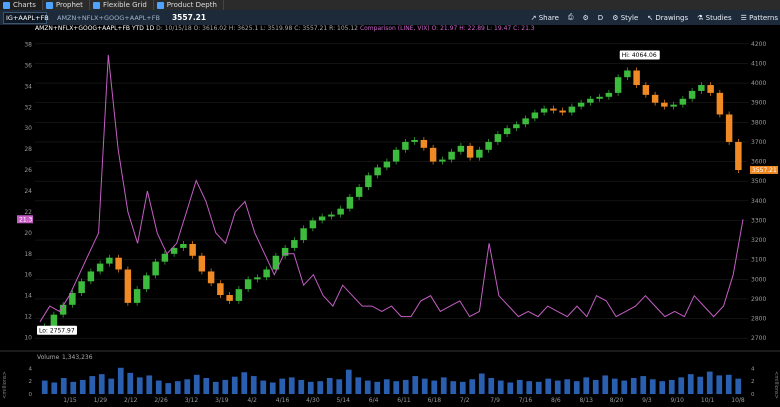 This screenshot has height=407, width=780. Describe the element at coordinates (586, 18) in the screenshot. I see `settings-icon: ⚙` at that location.